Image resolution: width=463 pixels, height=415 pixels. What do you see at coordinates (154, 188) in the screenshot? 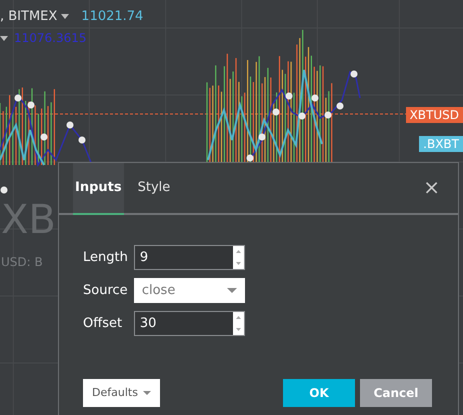
I see `tab: Style` at bounding box center [154, 188].